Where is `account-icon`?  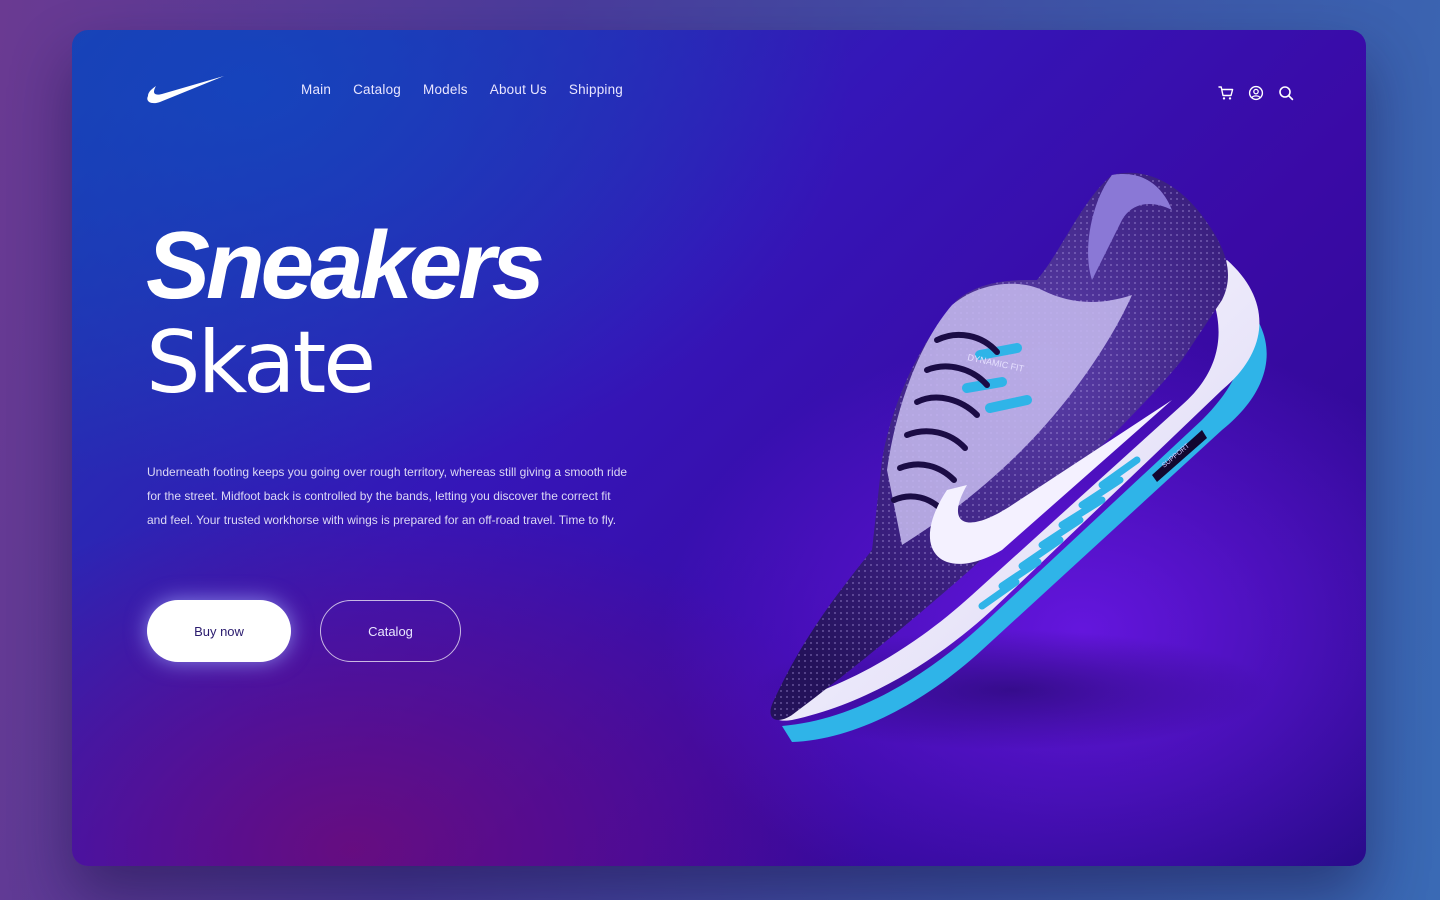
account-icon is located at coordinates (1256, 93).